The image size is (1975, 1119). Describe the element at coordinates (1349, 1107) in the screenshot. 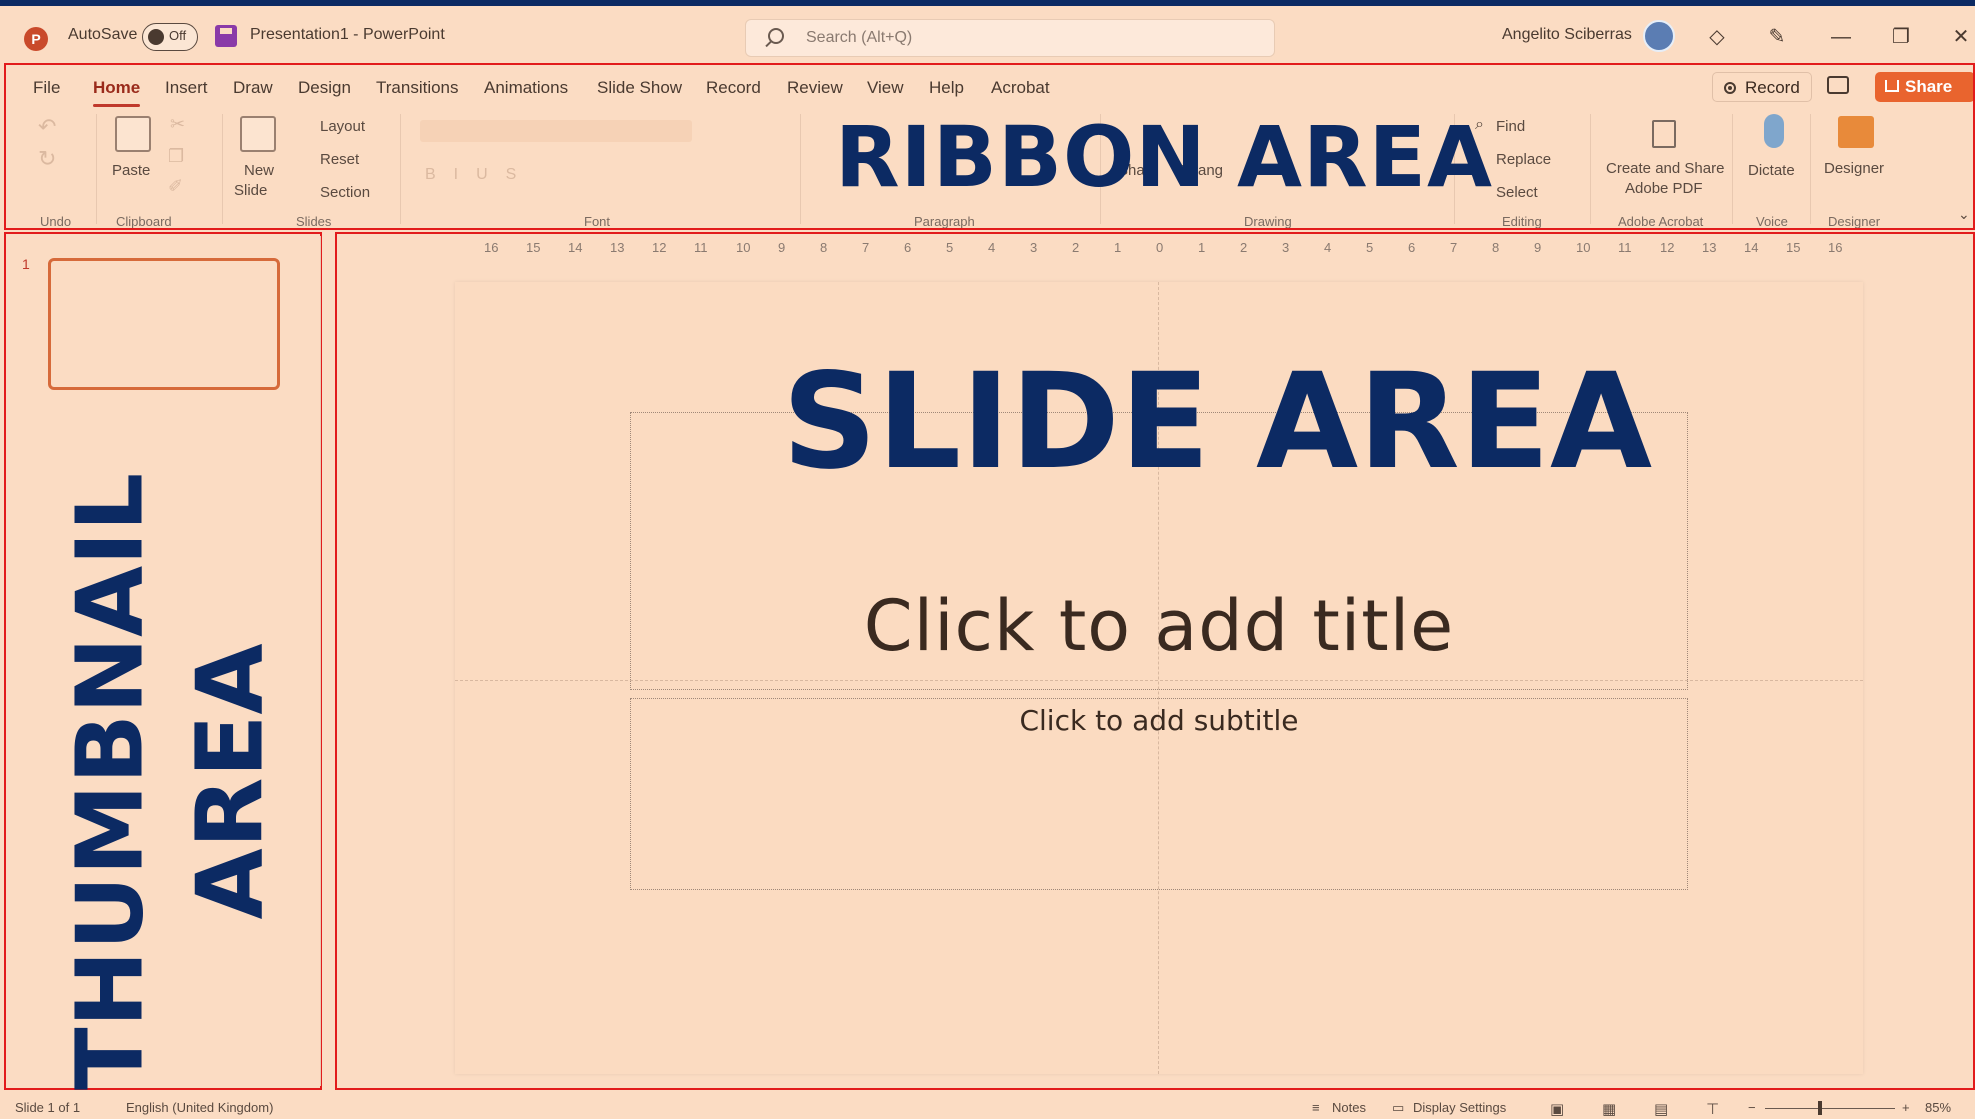

I see `notes-button: Notes` at that location.